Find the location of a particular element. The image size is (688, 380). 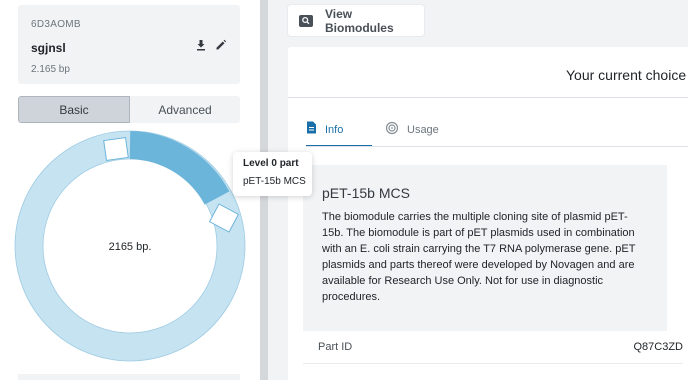

download-icon is located at coordinates (201, 45).